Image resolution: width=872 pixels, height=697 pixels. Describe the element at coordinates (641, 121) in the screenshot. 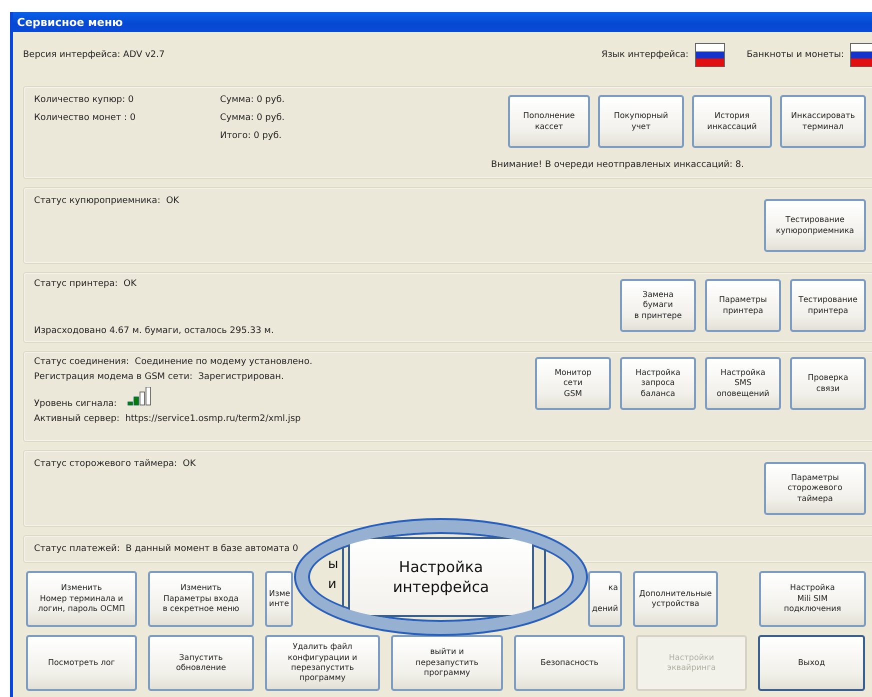

I see `panel-button: Покупюрный учет` at that location.